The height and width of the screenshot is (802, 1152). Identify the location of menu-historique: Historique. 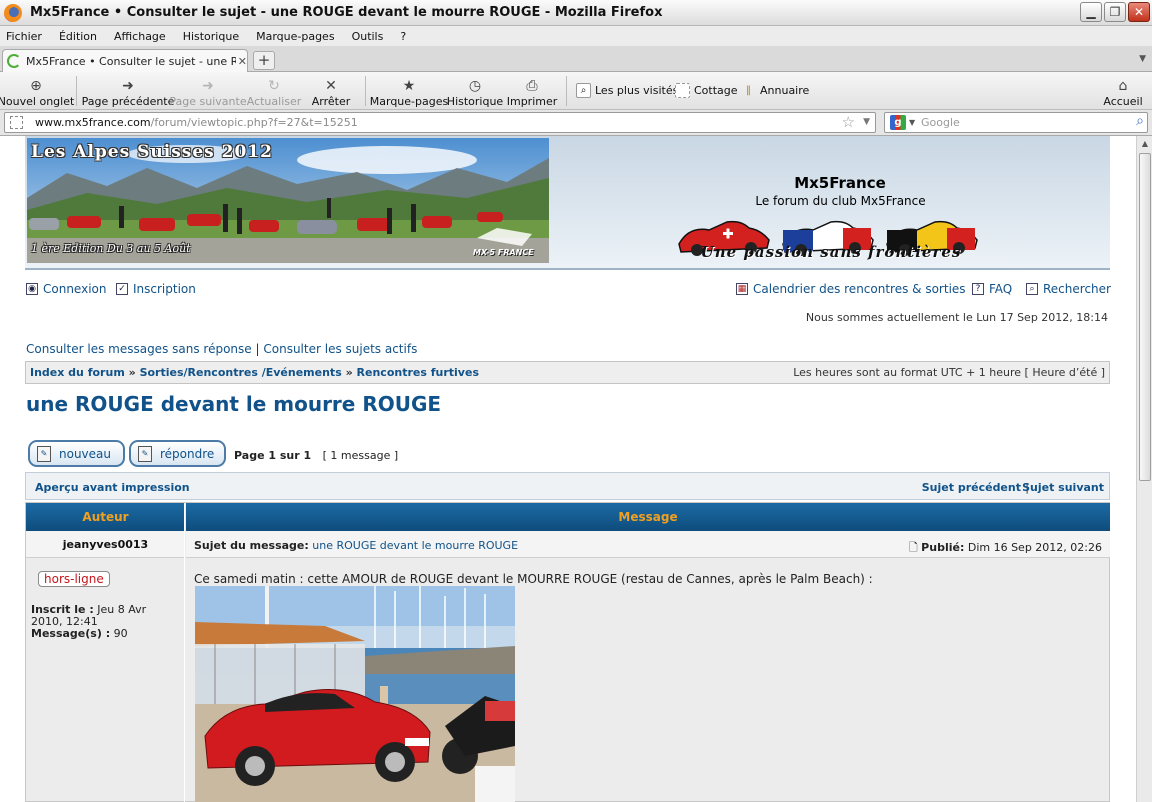
(211, 36).